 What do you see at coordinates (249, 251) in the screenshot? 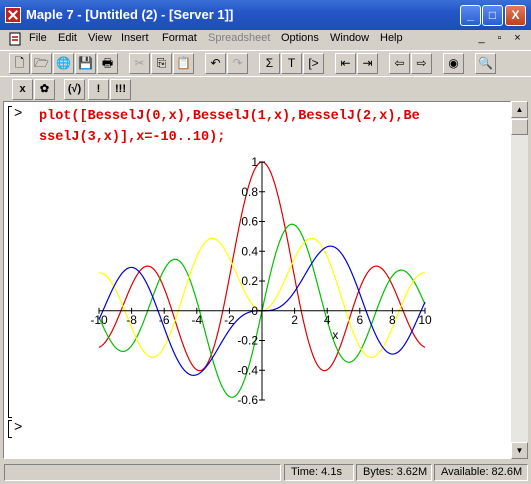
I see `y-tick-label: 0.4` at bounding box center [249, 251].